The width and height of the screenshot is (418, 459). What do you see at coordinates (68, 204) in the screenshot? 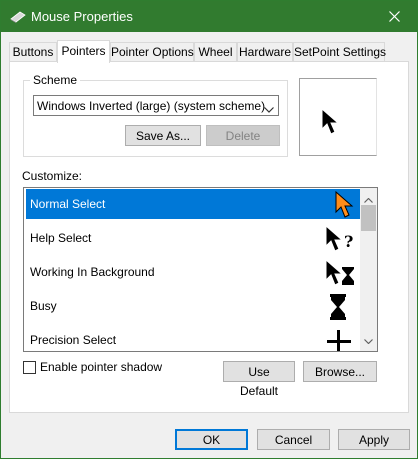
I see `list-item-label: Normal Select` at bounding box center [68, 204].